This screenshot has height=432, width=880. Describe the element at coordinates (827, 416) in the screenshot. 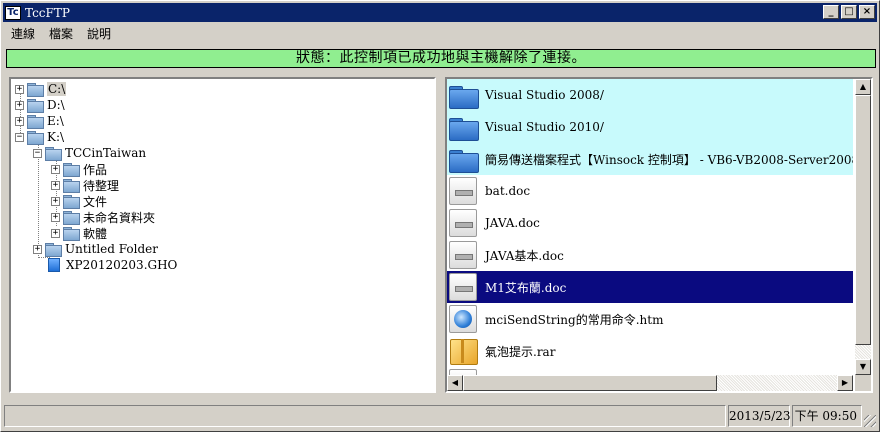

I see `status-time: 下午 09:50` at that location.